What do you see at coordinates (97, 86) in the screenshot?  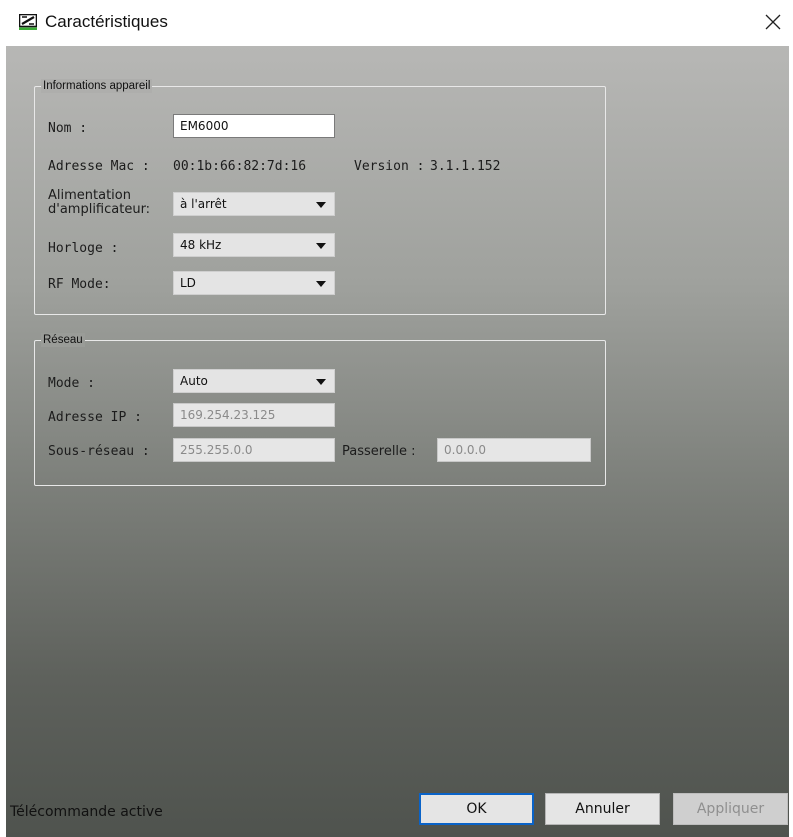 I see `device-info-legend: Informations appareil` at bounding box center [97, 86].